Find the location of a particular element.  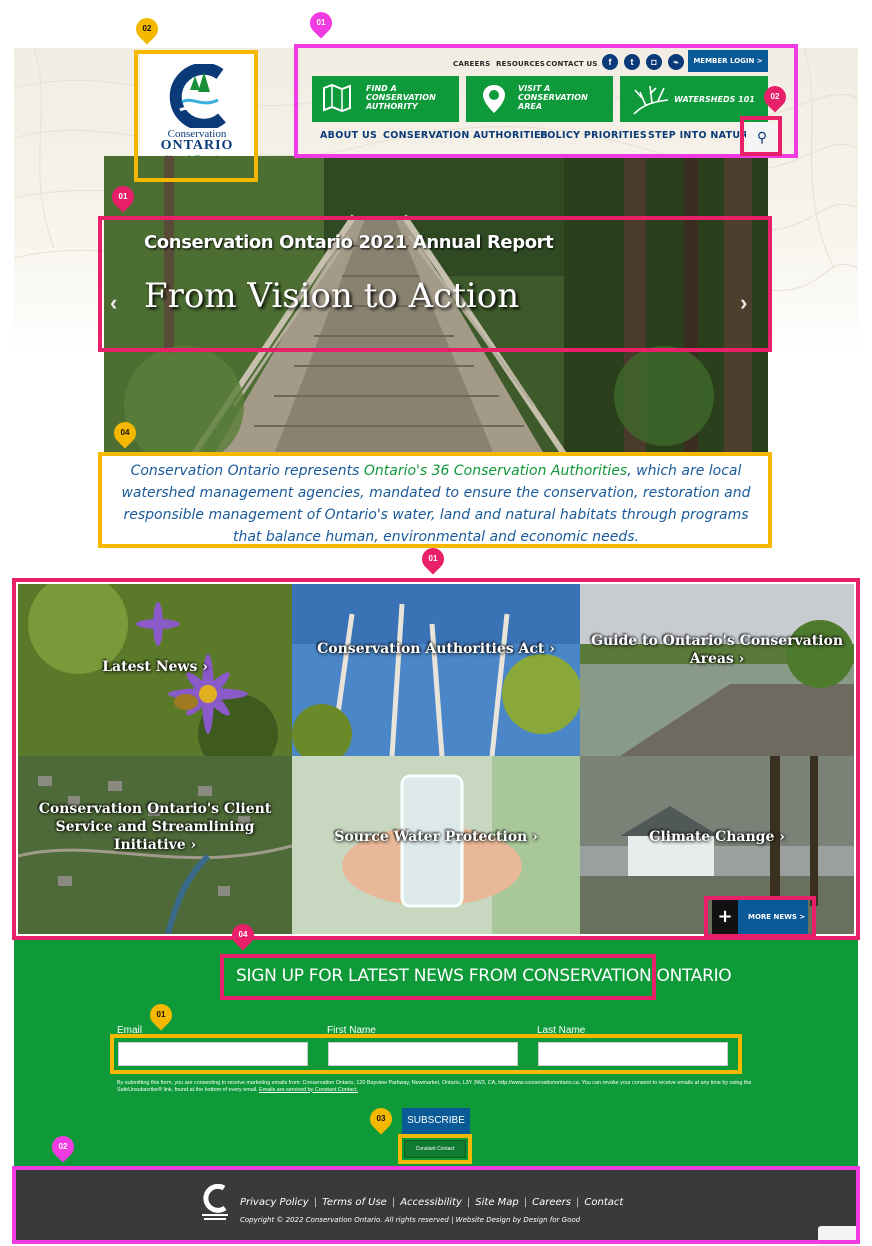

annotation-box-header-nav is located at coordinates (546, 101).